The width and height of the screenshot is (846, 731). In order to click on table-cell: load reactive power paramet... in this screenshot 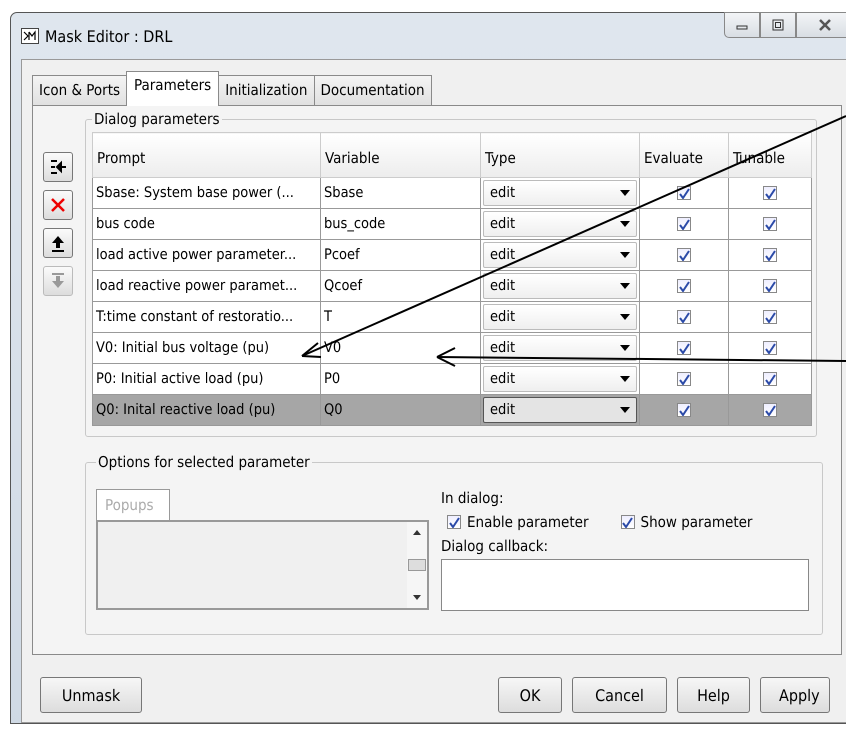, I will do `click(206, 286)`.